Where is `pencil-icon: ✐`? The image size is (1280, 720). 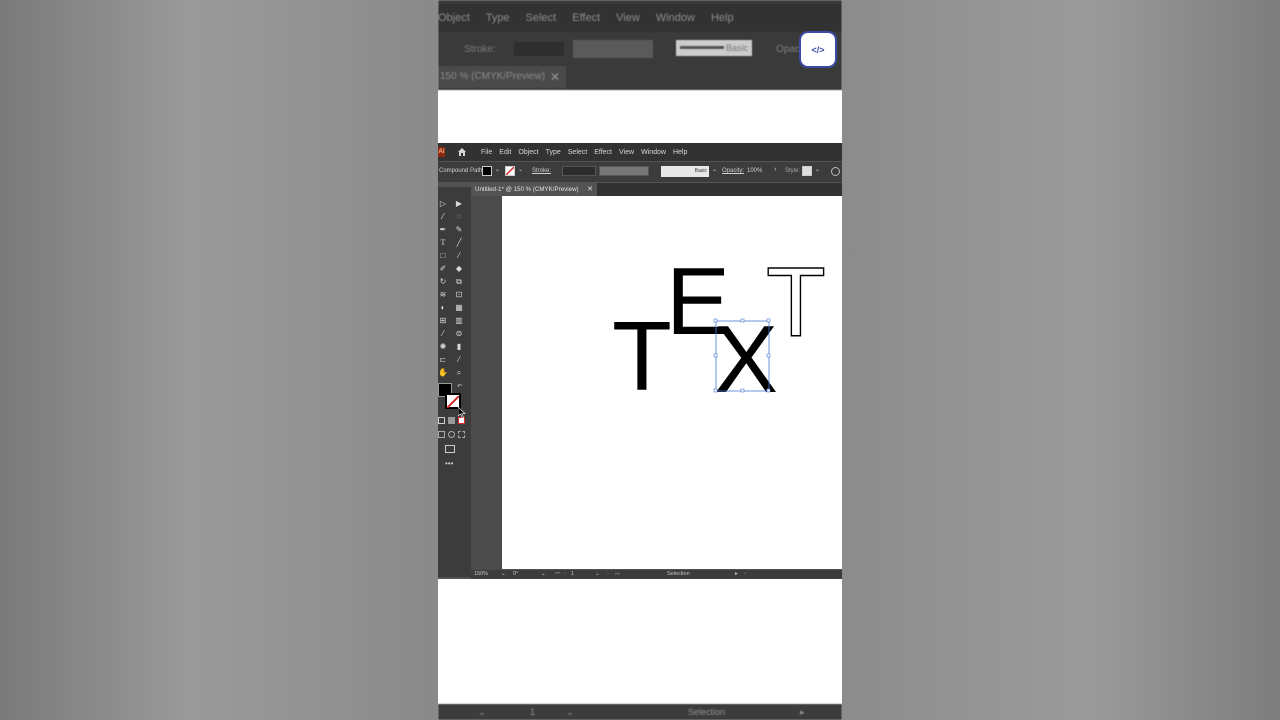
pencil-icon: ✐ is located at coordinates (443, 269).